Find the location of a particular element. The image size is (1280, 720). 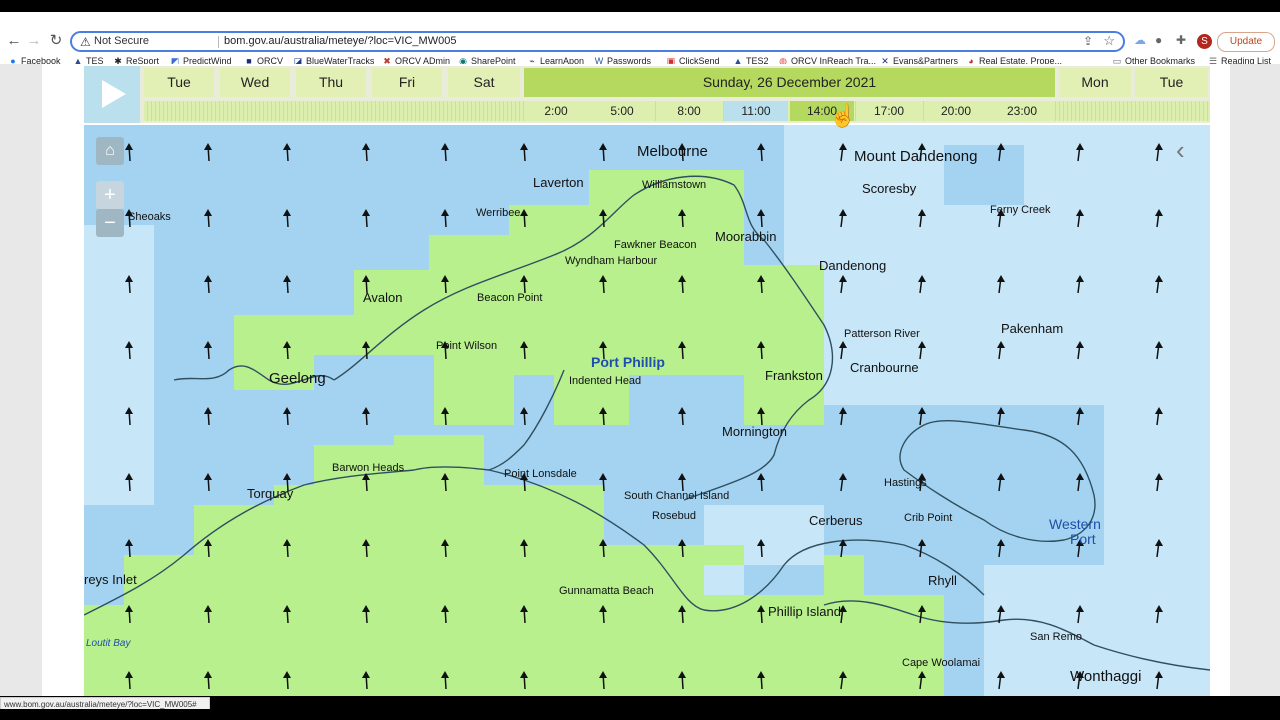

extension-icon: ● is located at coordinates (1158, 40).